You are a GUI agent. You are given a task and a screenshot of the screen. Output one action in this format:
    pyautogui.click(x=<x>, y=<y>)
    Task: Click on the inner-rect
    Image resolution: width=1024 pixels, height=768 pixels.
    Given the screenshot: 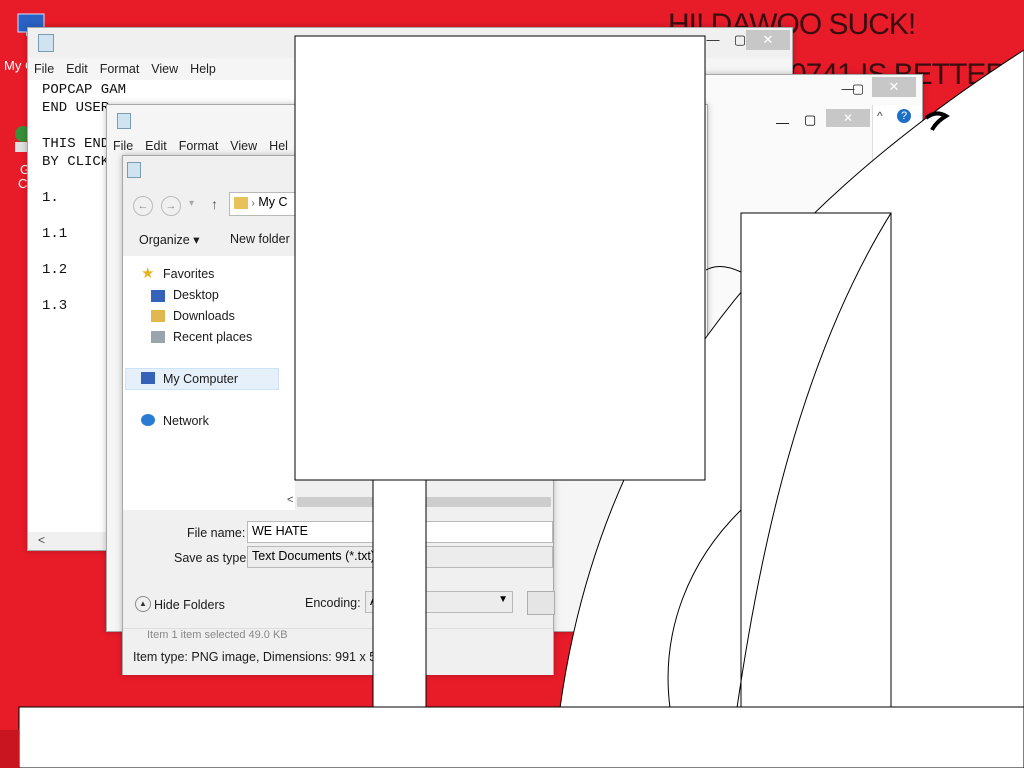 What is the action you would take?
    pyautogui.click(x=816, y=460)
    